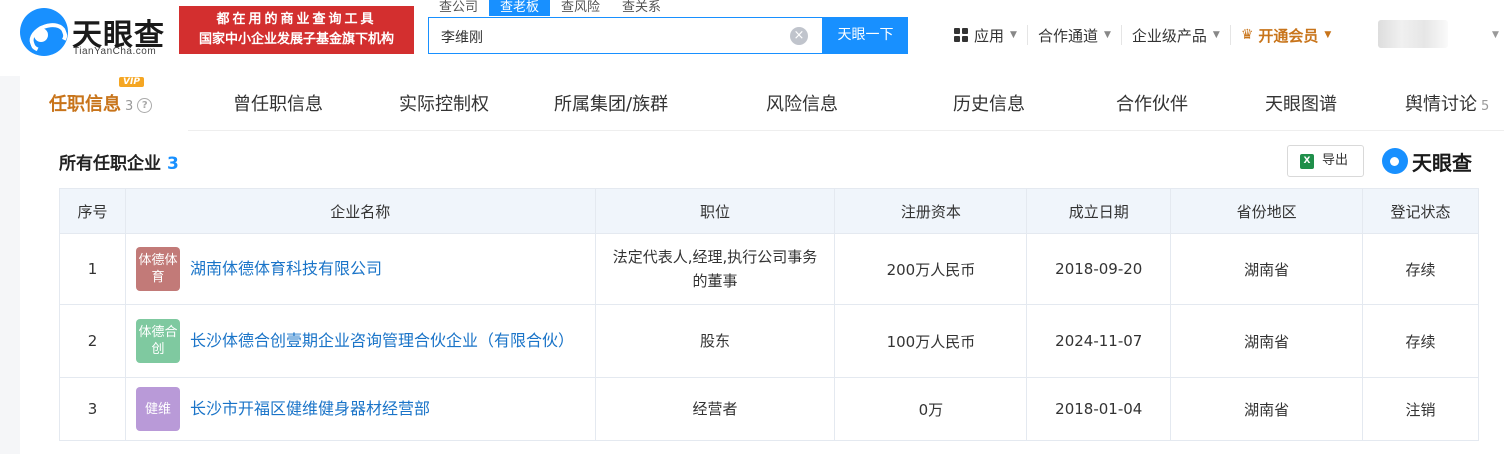 The width and height of the screenshot is (1504, 454). Describe the element at coordinates (989, 103) in the screenshot. I see `tab-history: 历史信息` at that location.